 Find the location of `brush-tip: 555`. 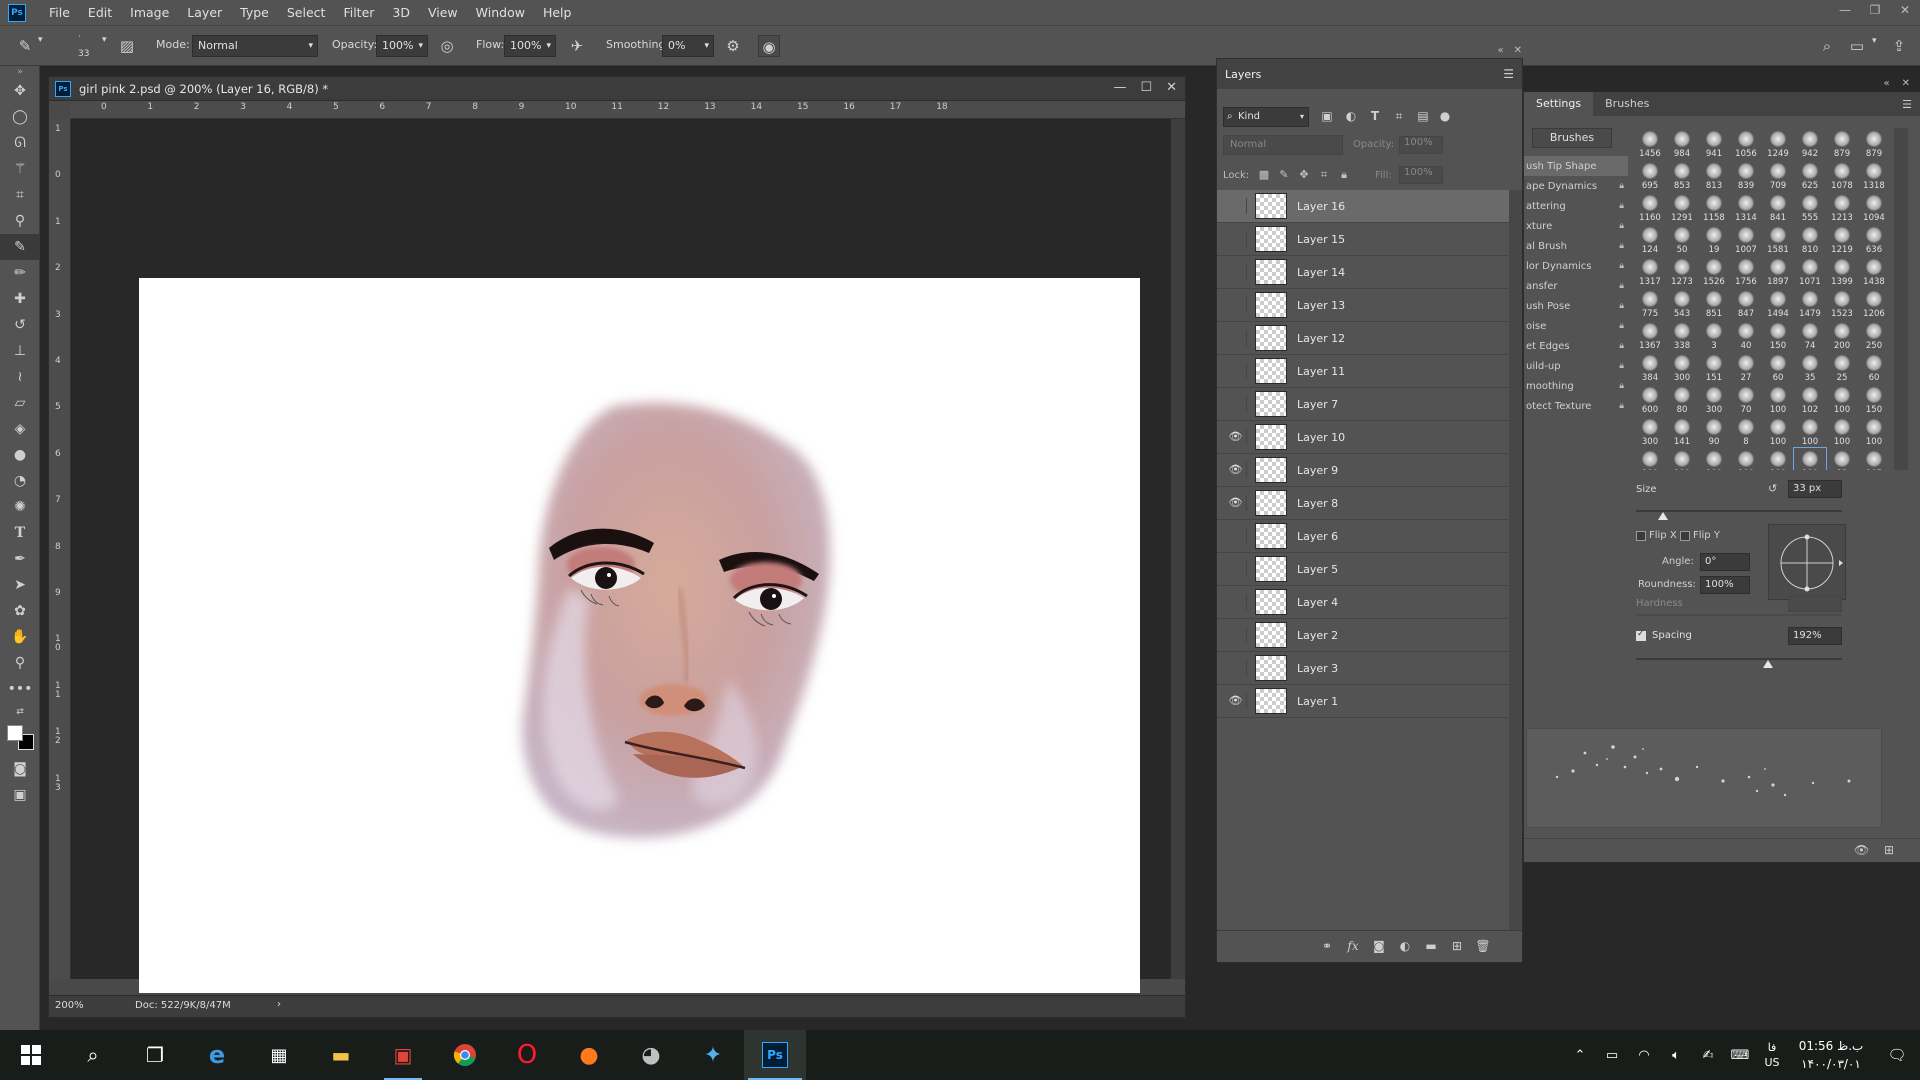

brush-tip: 555 is located at coordinates (1810, 208).